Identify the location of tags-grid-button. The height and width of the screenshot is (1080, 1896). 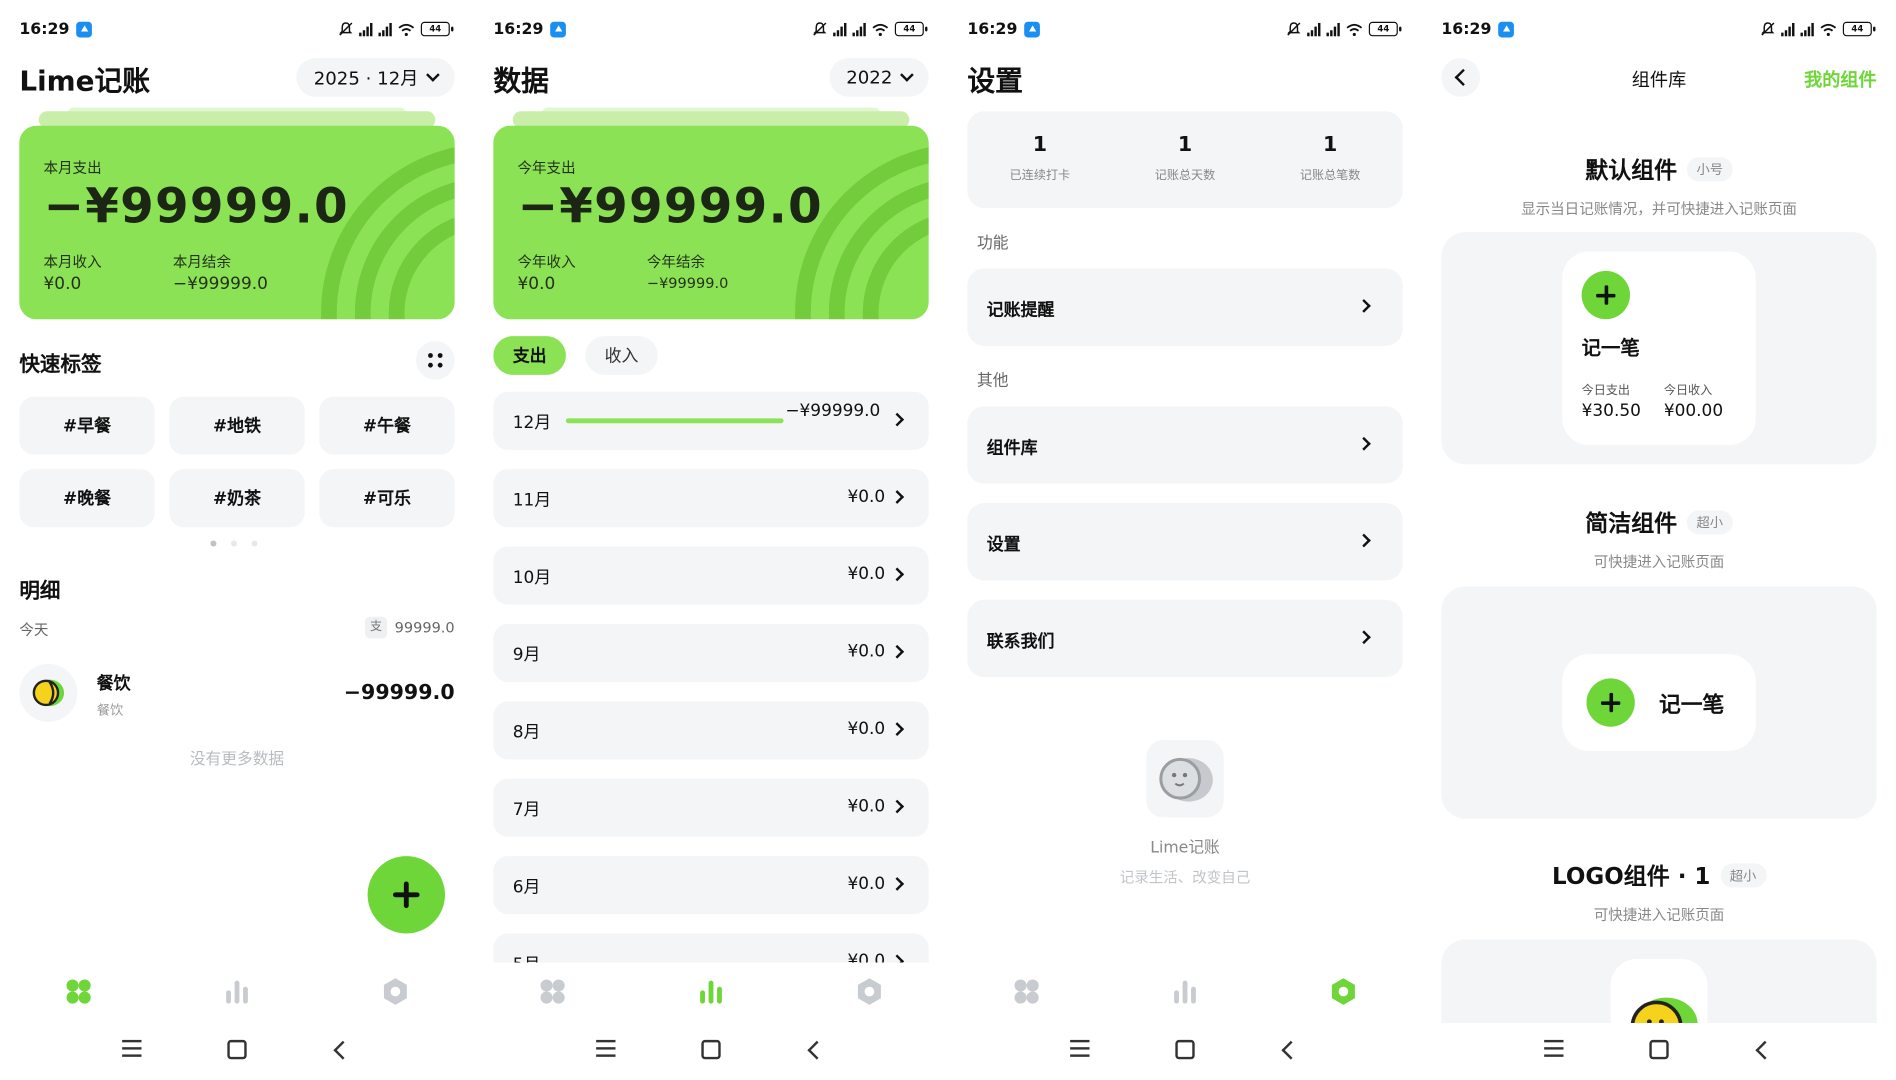
(435, 360).